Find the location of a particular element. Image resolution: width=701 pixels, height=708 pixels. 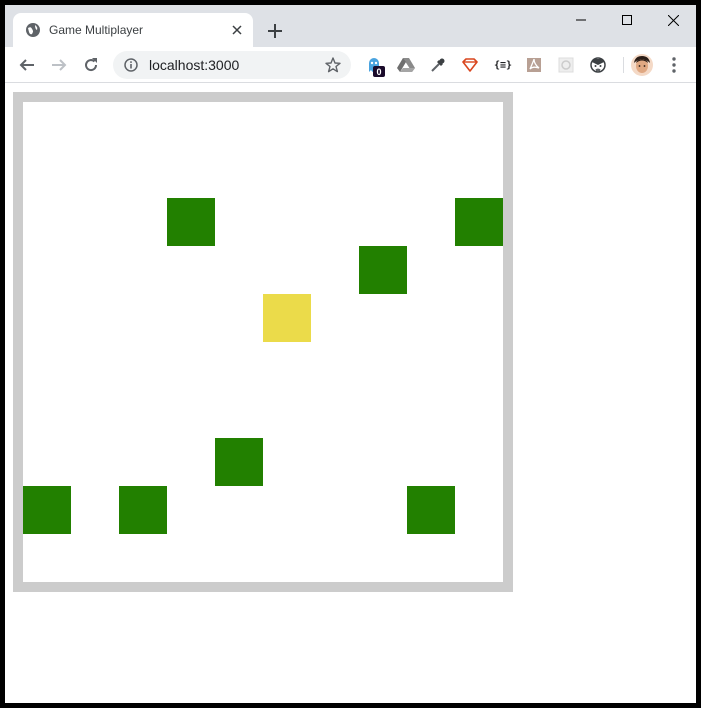

browser-toolbar: localhost:3000 0 {≡} is located at coordinates (350, 65).